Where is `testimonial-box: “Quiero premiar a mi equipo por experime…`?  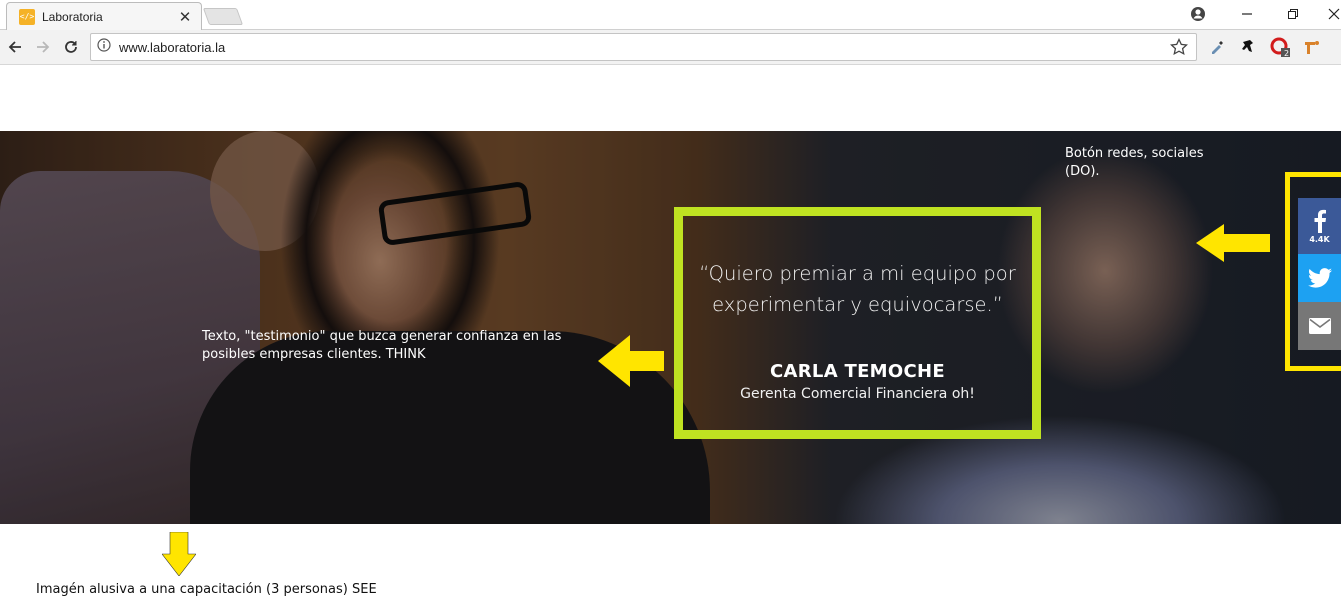
testimonial-box: “Quiero premiar a mi equipo por experime… is located at coordinates (857, 323).